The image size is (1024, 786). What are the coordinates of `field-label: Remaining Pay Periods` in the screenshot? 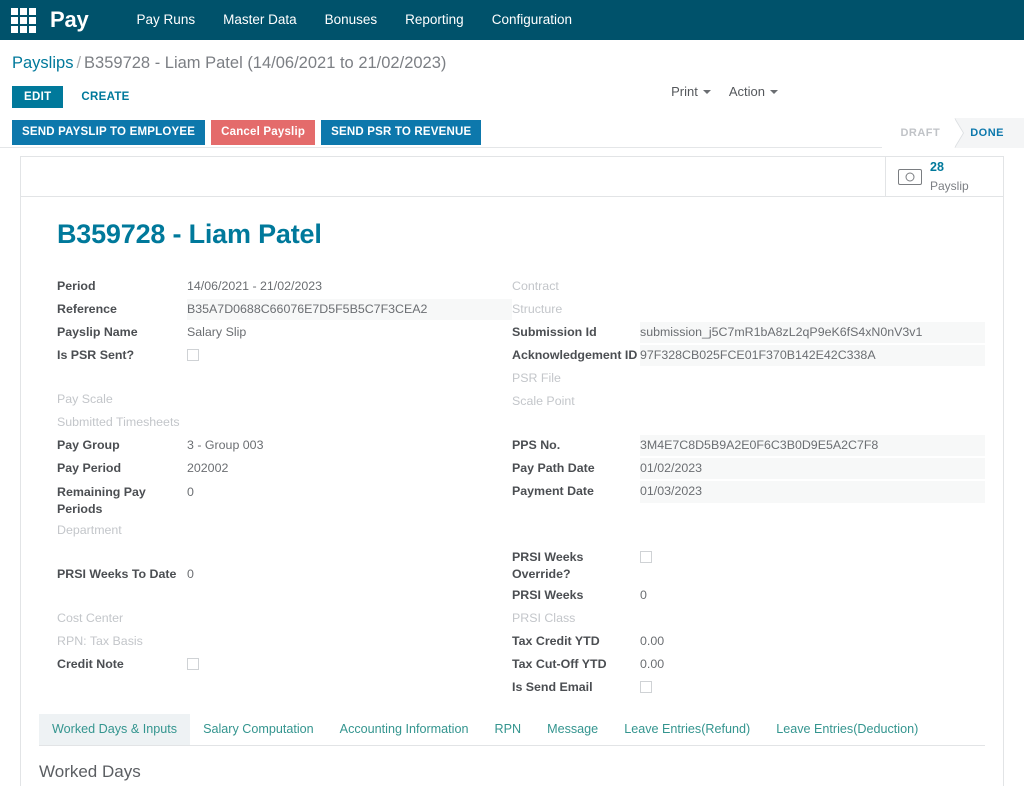 It's located at (101, 500).